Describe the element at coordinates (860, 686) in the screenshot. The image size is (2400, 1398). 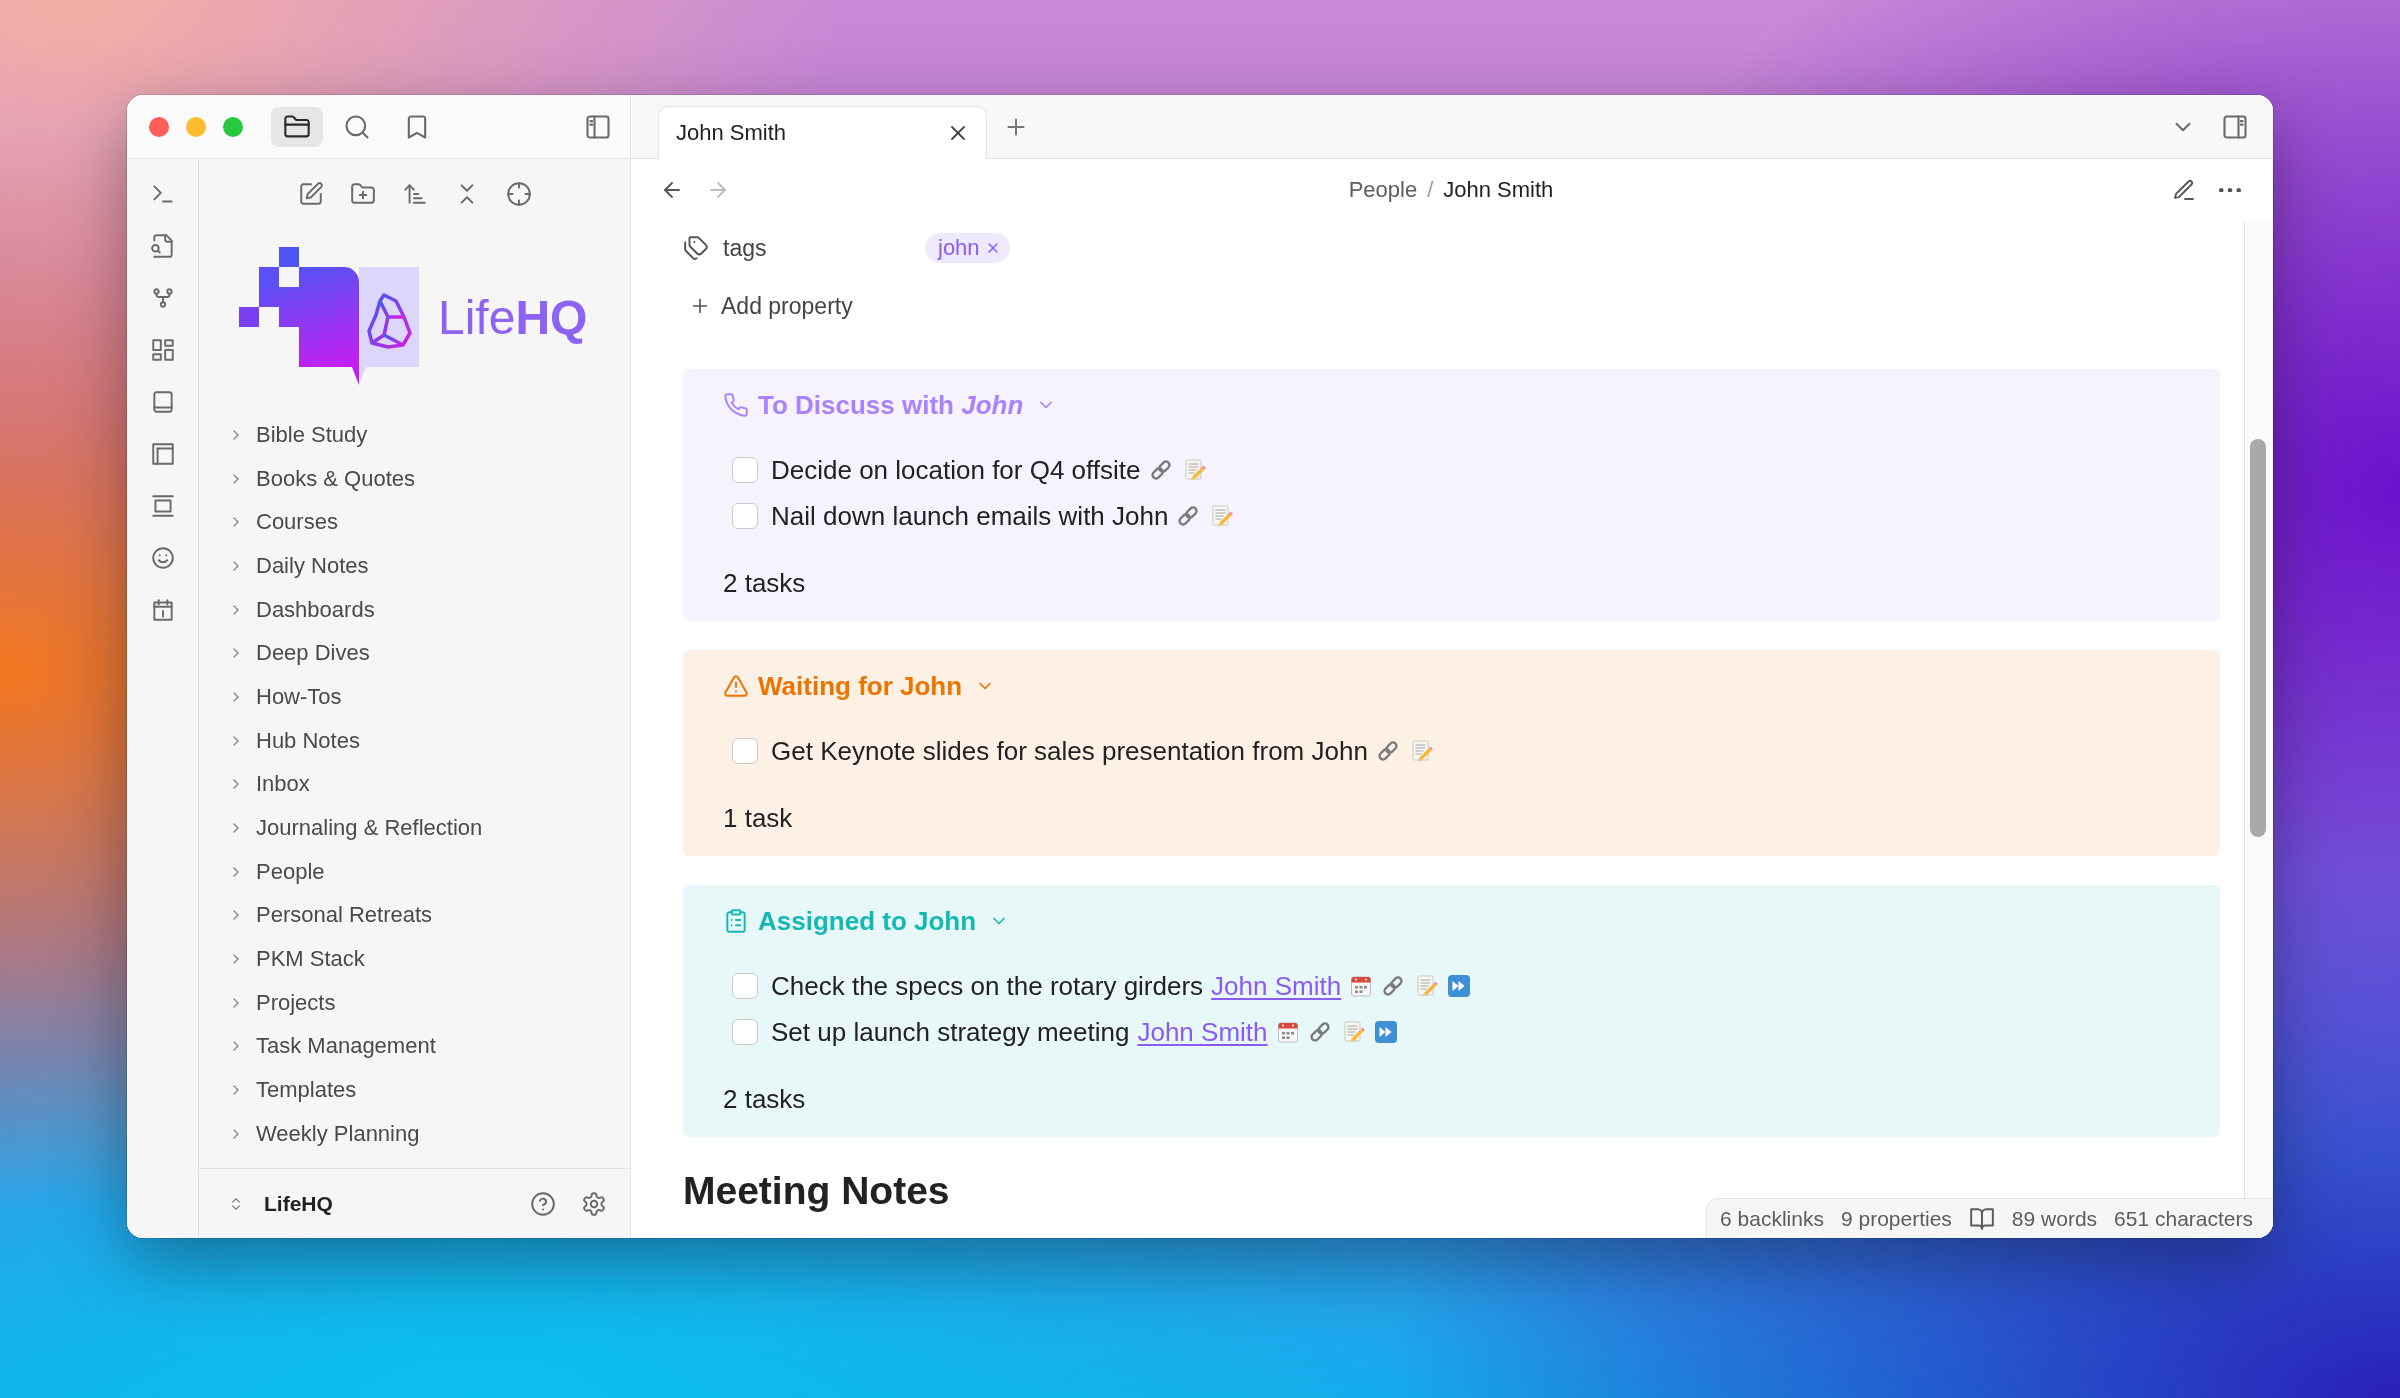
I see `callout-title: Waiting for John` at that location.